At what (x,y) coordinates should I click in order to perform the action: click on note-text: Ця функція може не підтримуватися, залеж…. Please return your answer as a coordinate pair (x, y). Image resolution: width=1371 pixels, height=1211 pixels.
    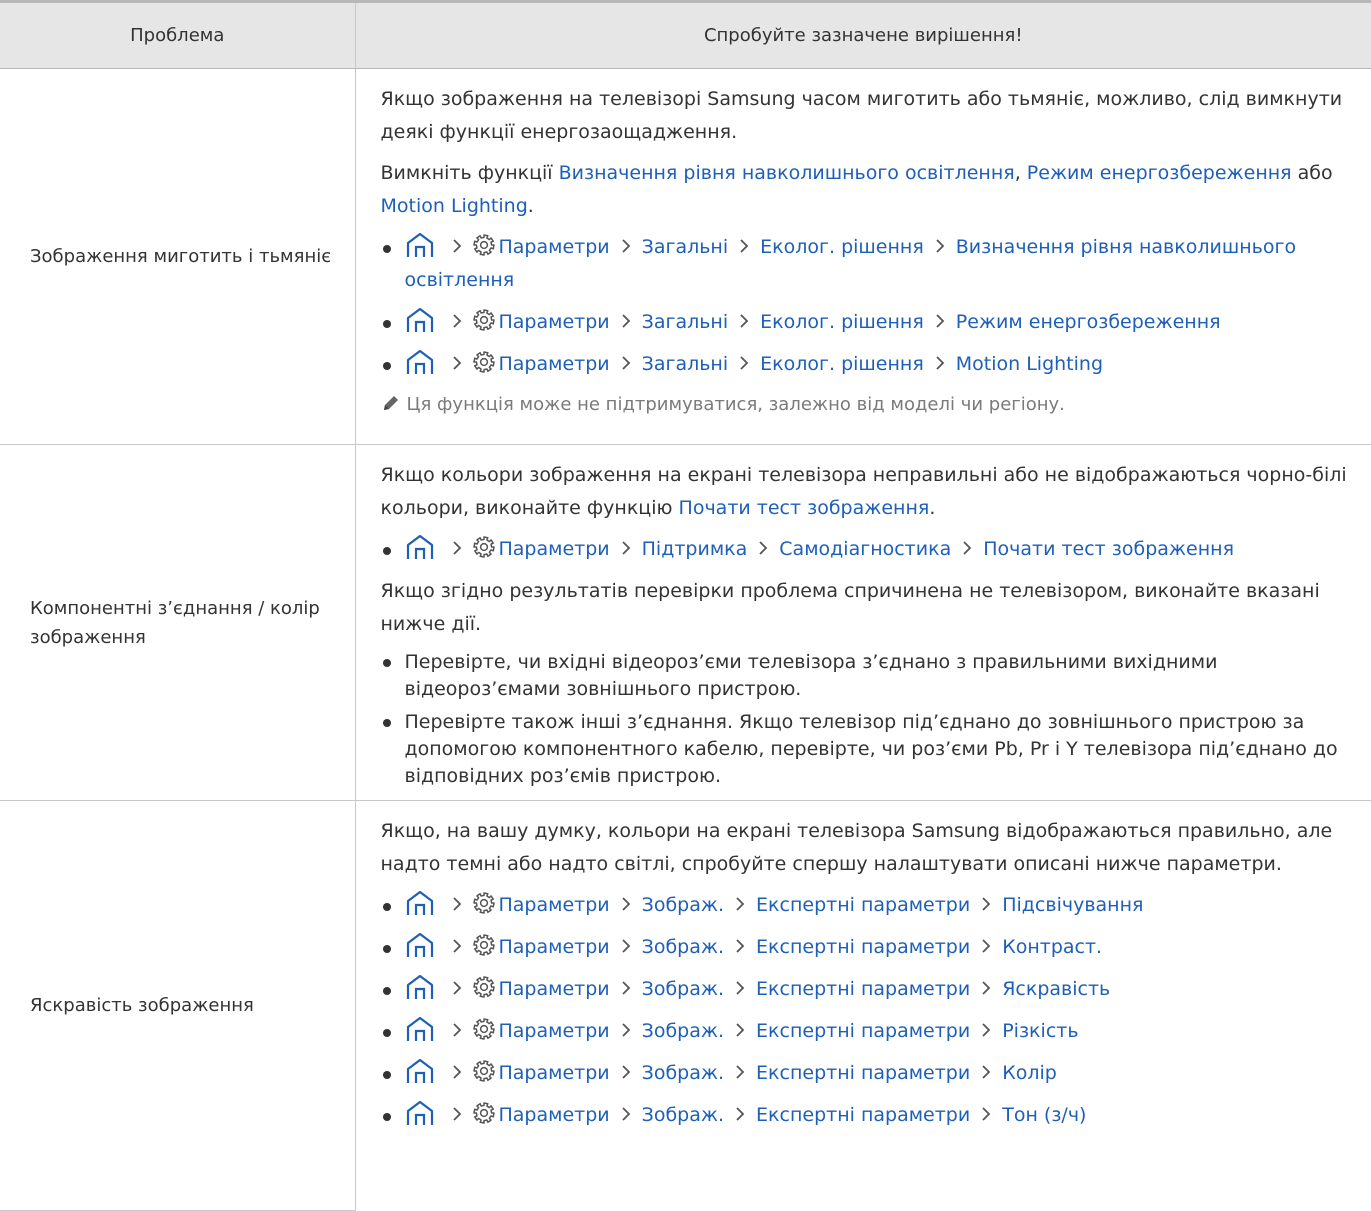
    Looking at the image, I should click on (735, 404).